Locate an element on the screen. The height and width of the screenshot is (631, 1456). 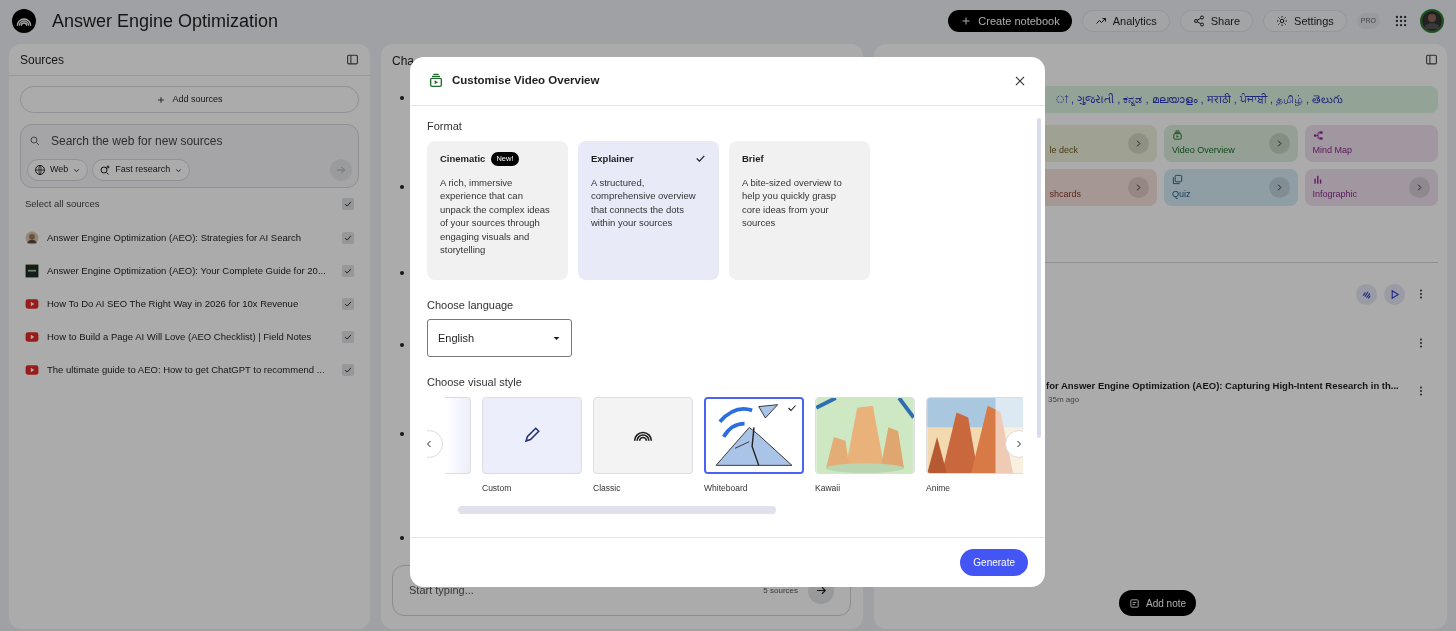
studio-tile: Quiz is located at coordinates (1231, 187).